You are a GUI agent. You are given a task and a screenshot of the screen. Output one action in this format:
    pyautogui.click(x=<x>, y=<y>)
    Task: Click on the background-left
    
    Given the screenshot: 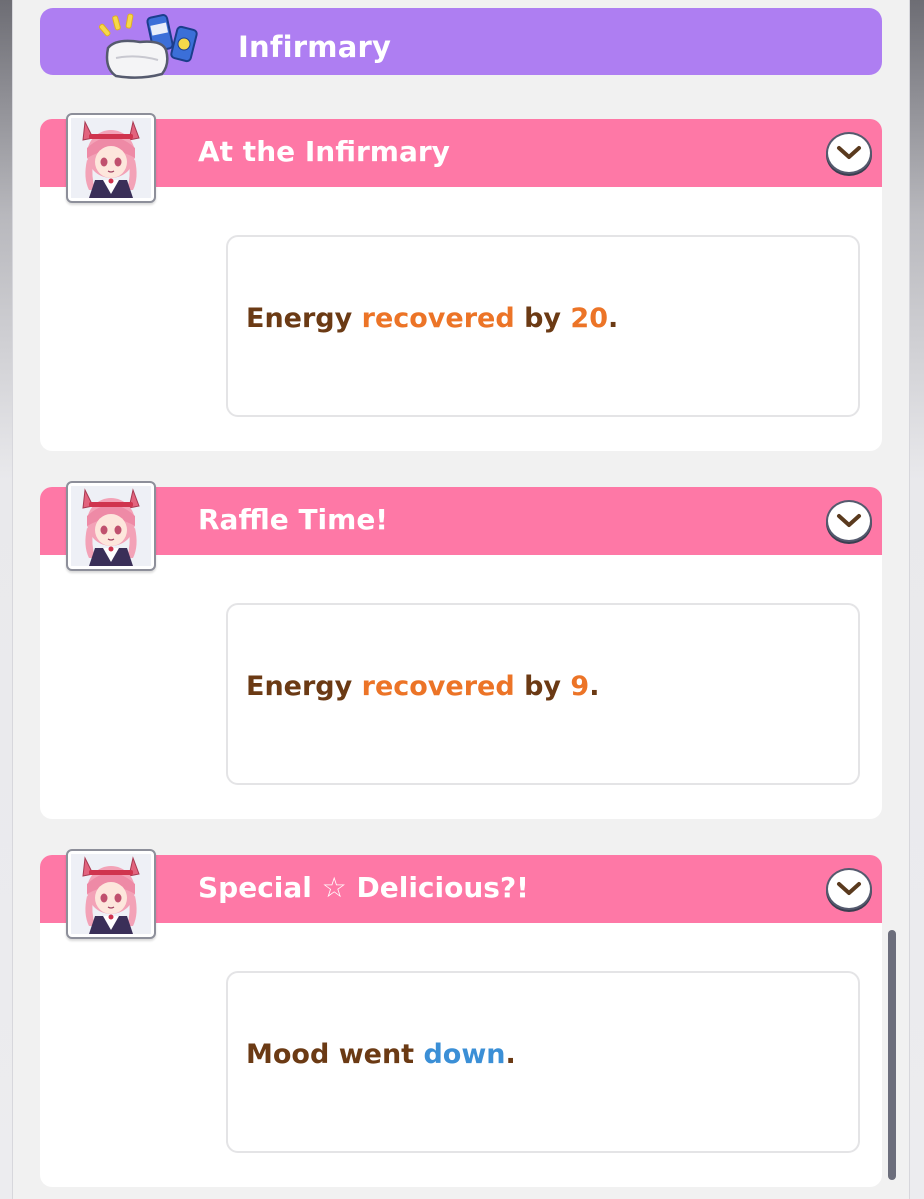 What is the action you would take?
    pyautogui.click(x=6, y=599)
    